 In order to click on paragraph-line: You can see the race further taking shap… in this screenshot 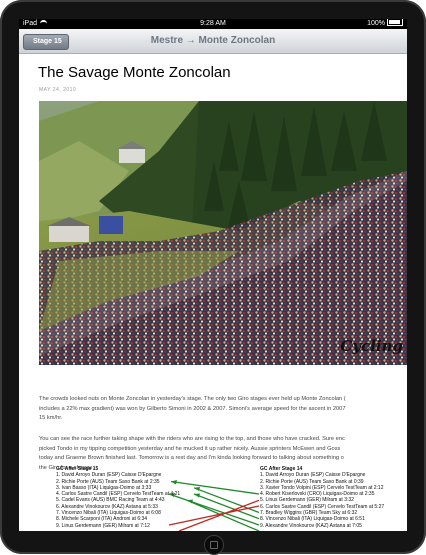, I will do `click(192, 439)`.